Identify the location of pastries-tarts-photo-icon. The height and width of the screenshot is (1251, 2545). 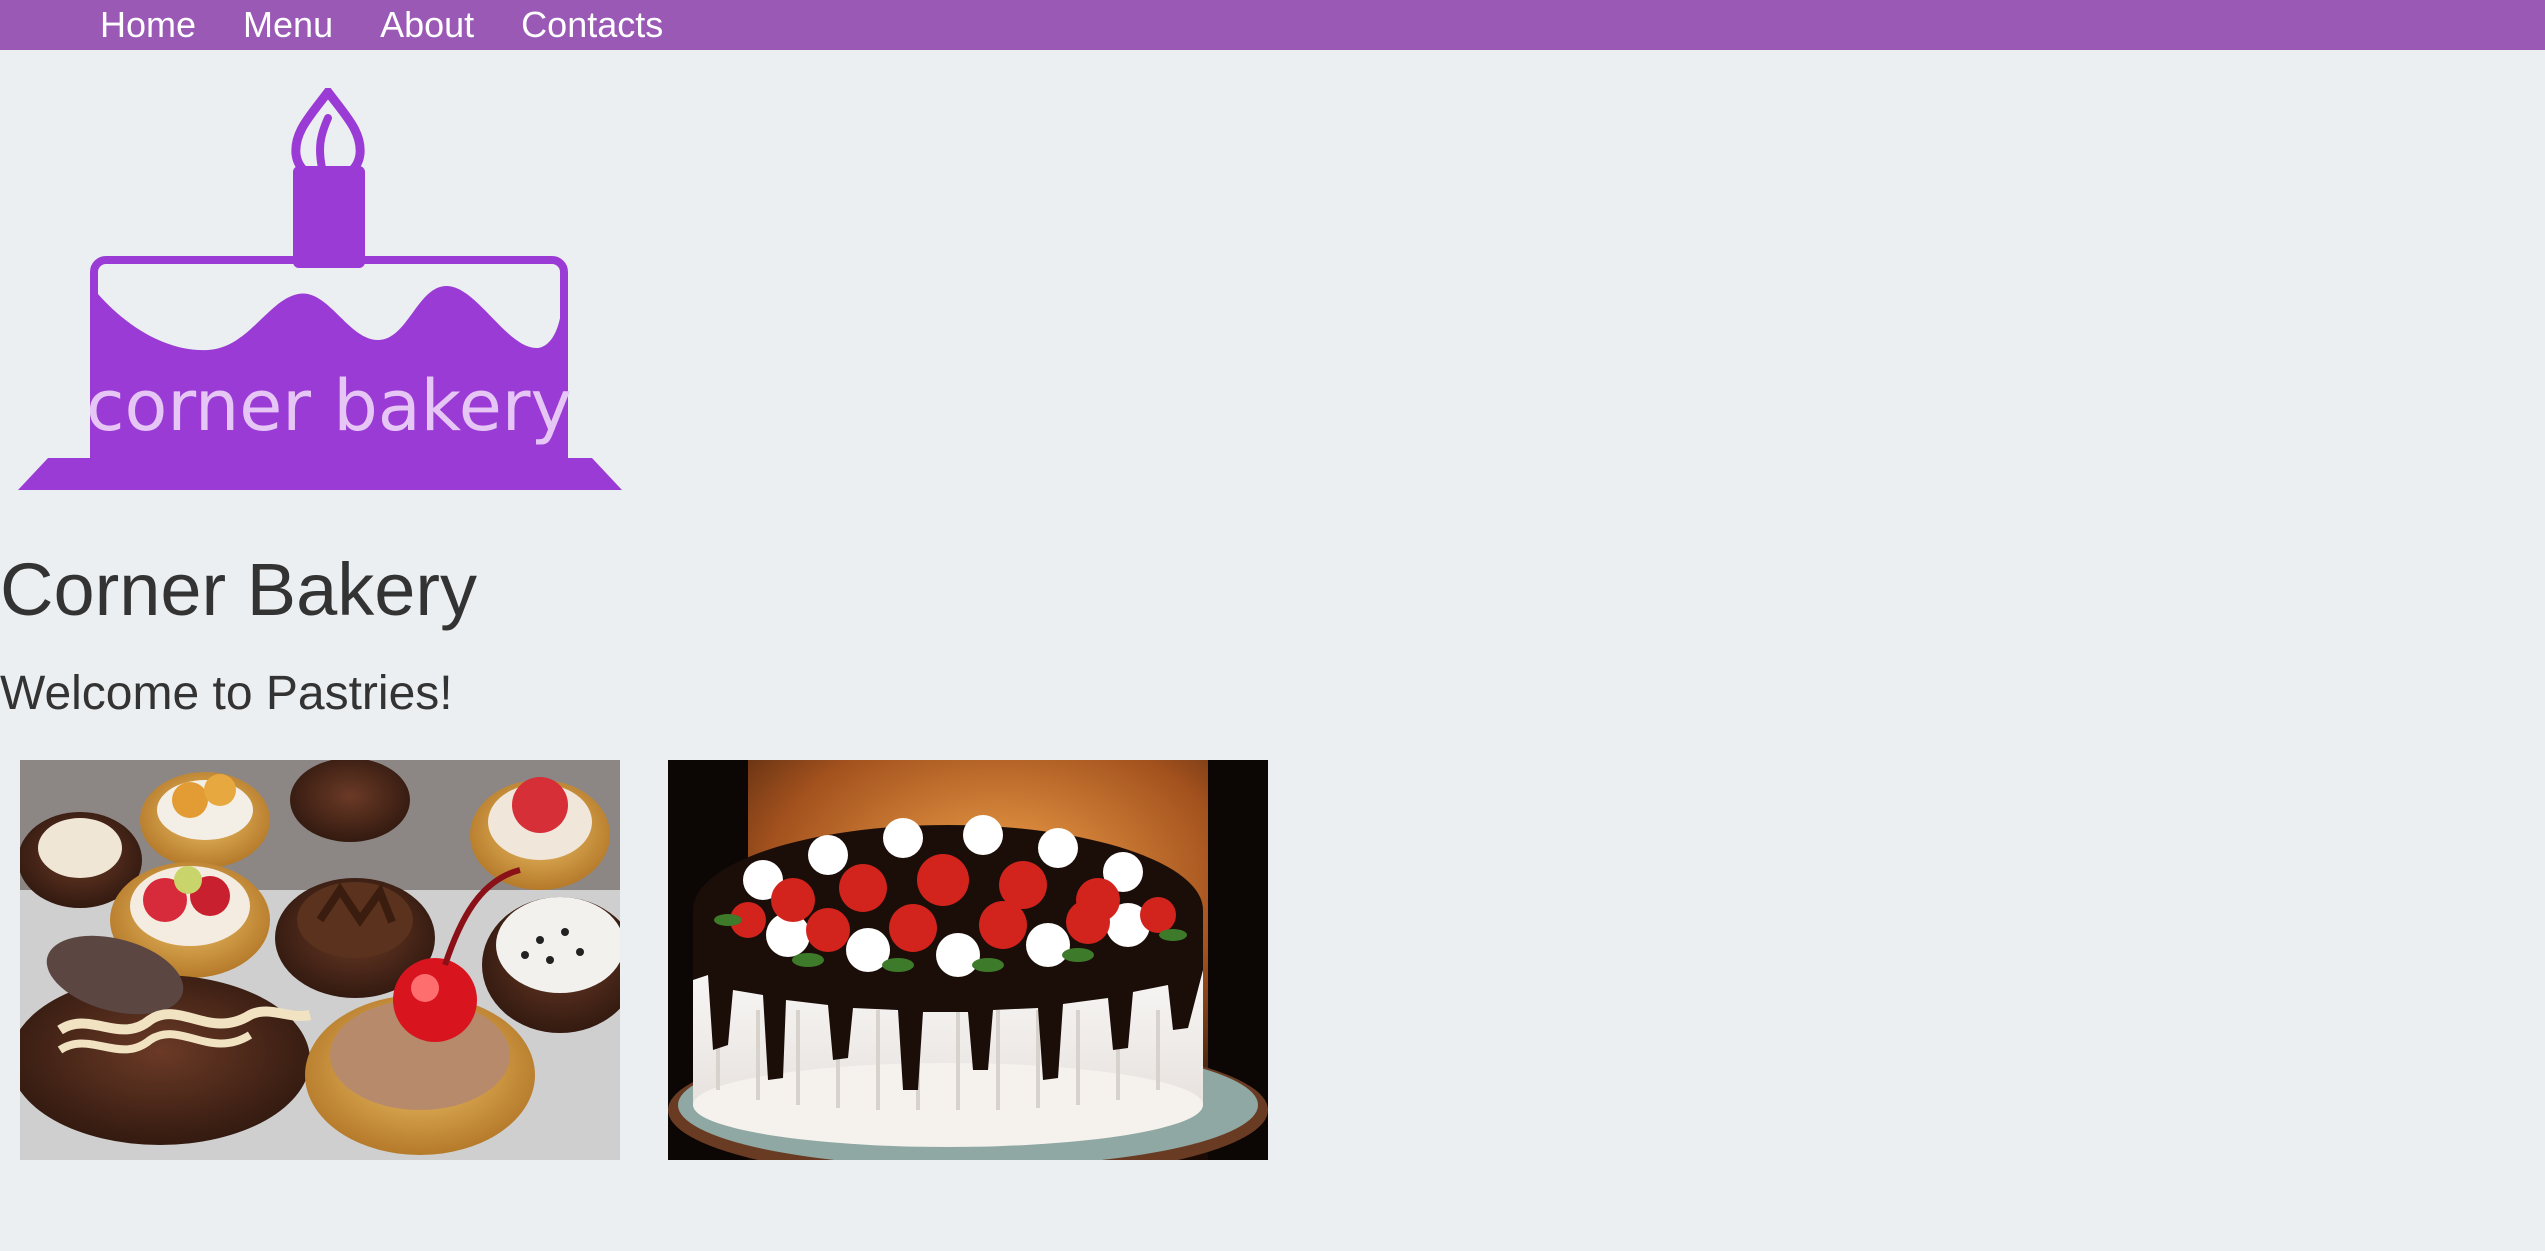
(320, 960).